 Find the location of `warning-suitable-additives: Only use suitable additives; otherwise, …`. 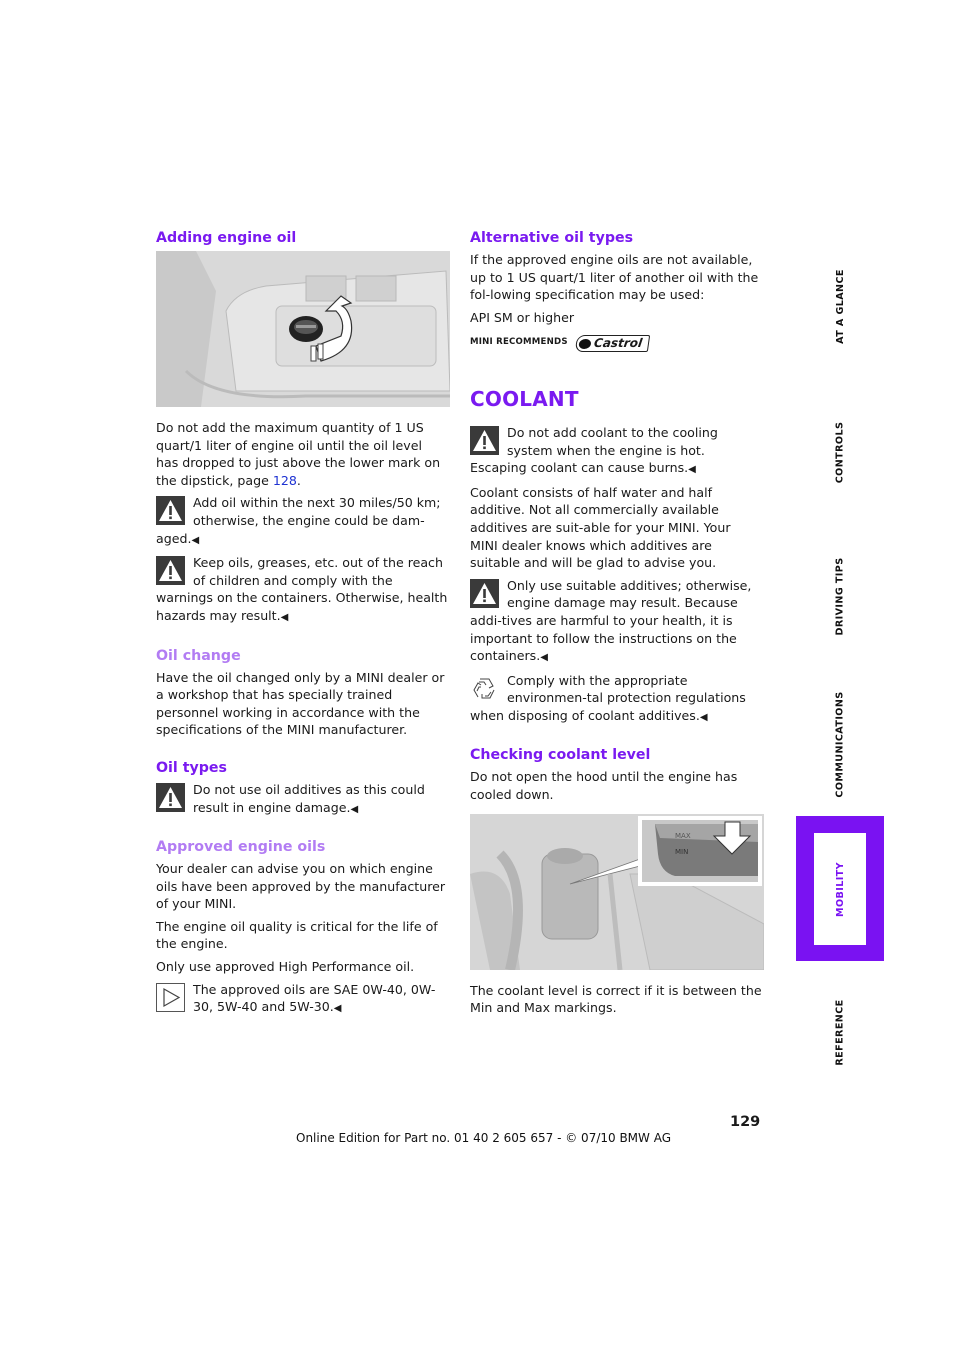

warning-suitable-additives: Only use suitable additives; otherwise, … is located at coordinates (611, 620).